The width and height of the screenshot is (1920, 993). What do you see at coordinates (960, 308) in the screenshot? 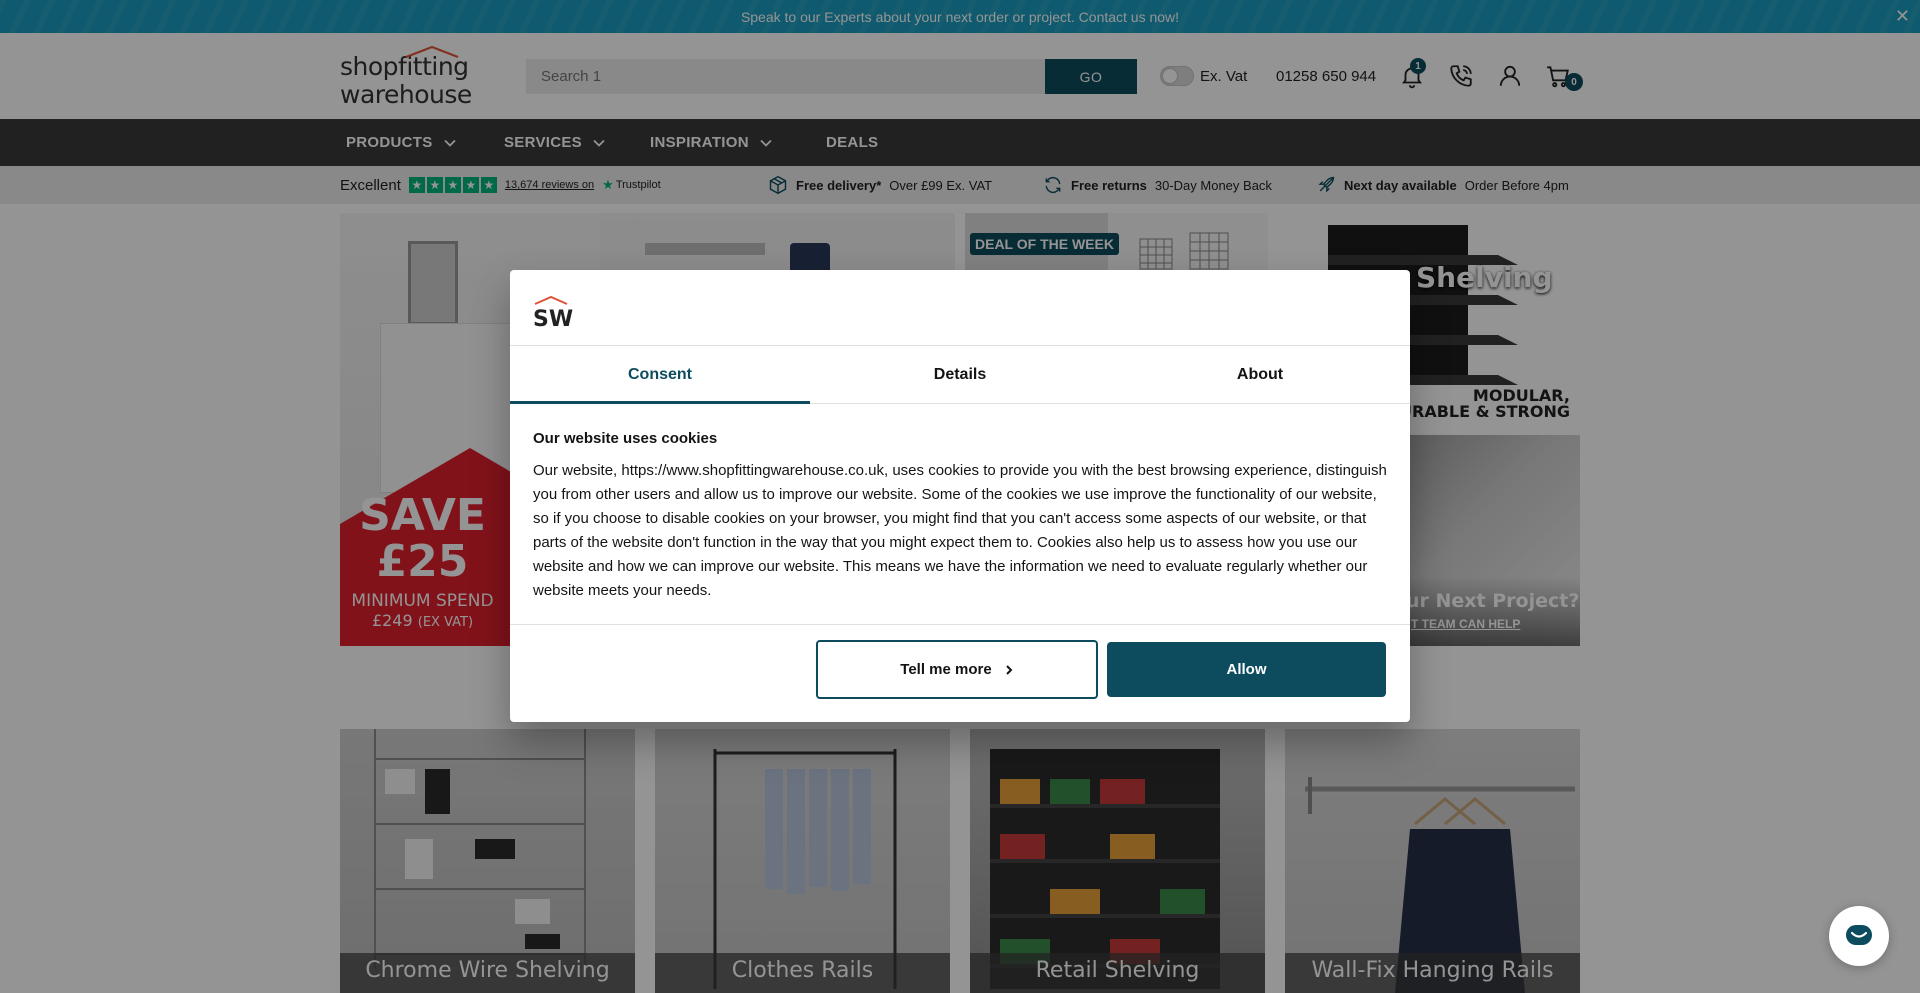
I see `cookie-dialog-header: SW` at bounding box center [960, 308].